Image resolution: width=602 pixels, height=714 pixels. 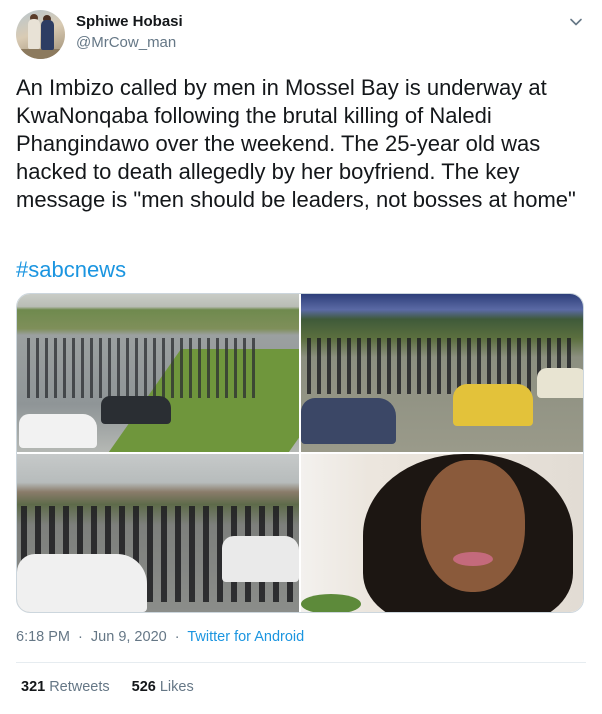 What do you see at coordinates (158, 373) in the screenshot?
I see `photo-crowd-parking-lot` at bounding box center [158, 373].